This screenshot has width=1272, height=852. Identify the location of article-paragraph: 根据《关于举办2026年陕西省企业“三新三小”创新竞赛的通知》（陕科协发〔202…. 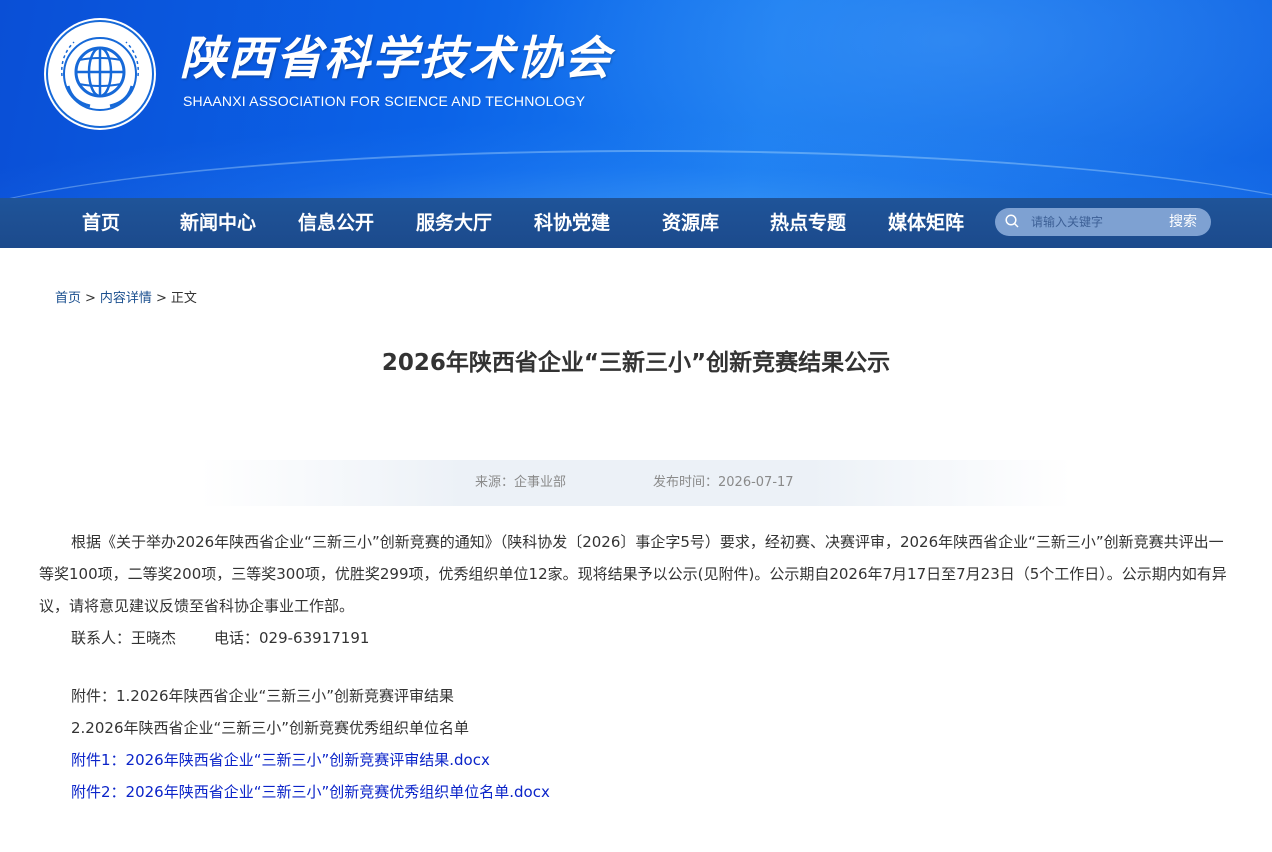
(633, 574).